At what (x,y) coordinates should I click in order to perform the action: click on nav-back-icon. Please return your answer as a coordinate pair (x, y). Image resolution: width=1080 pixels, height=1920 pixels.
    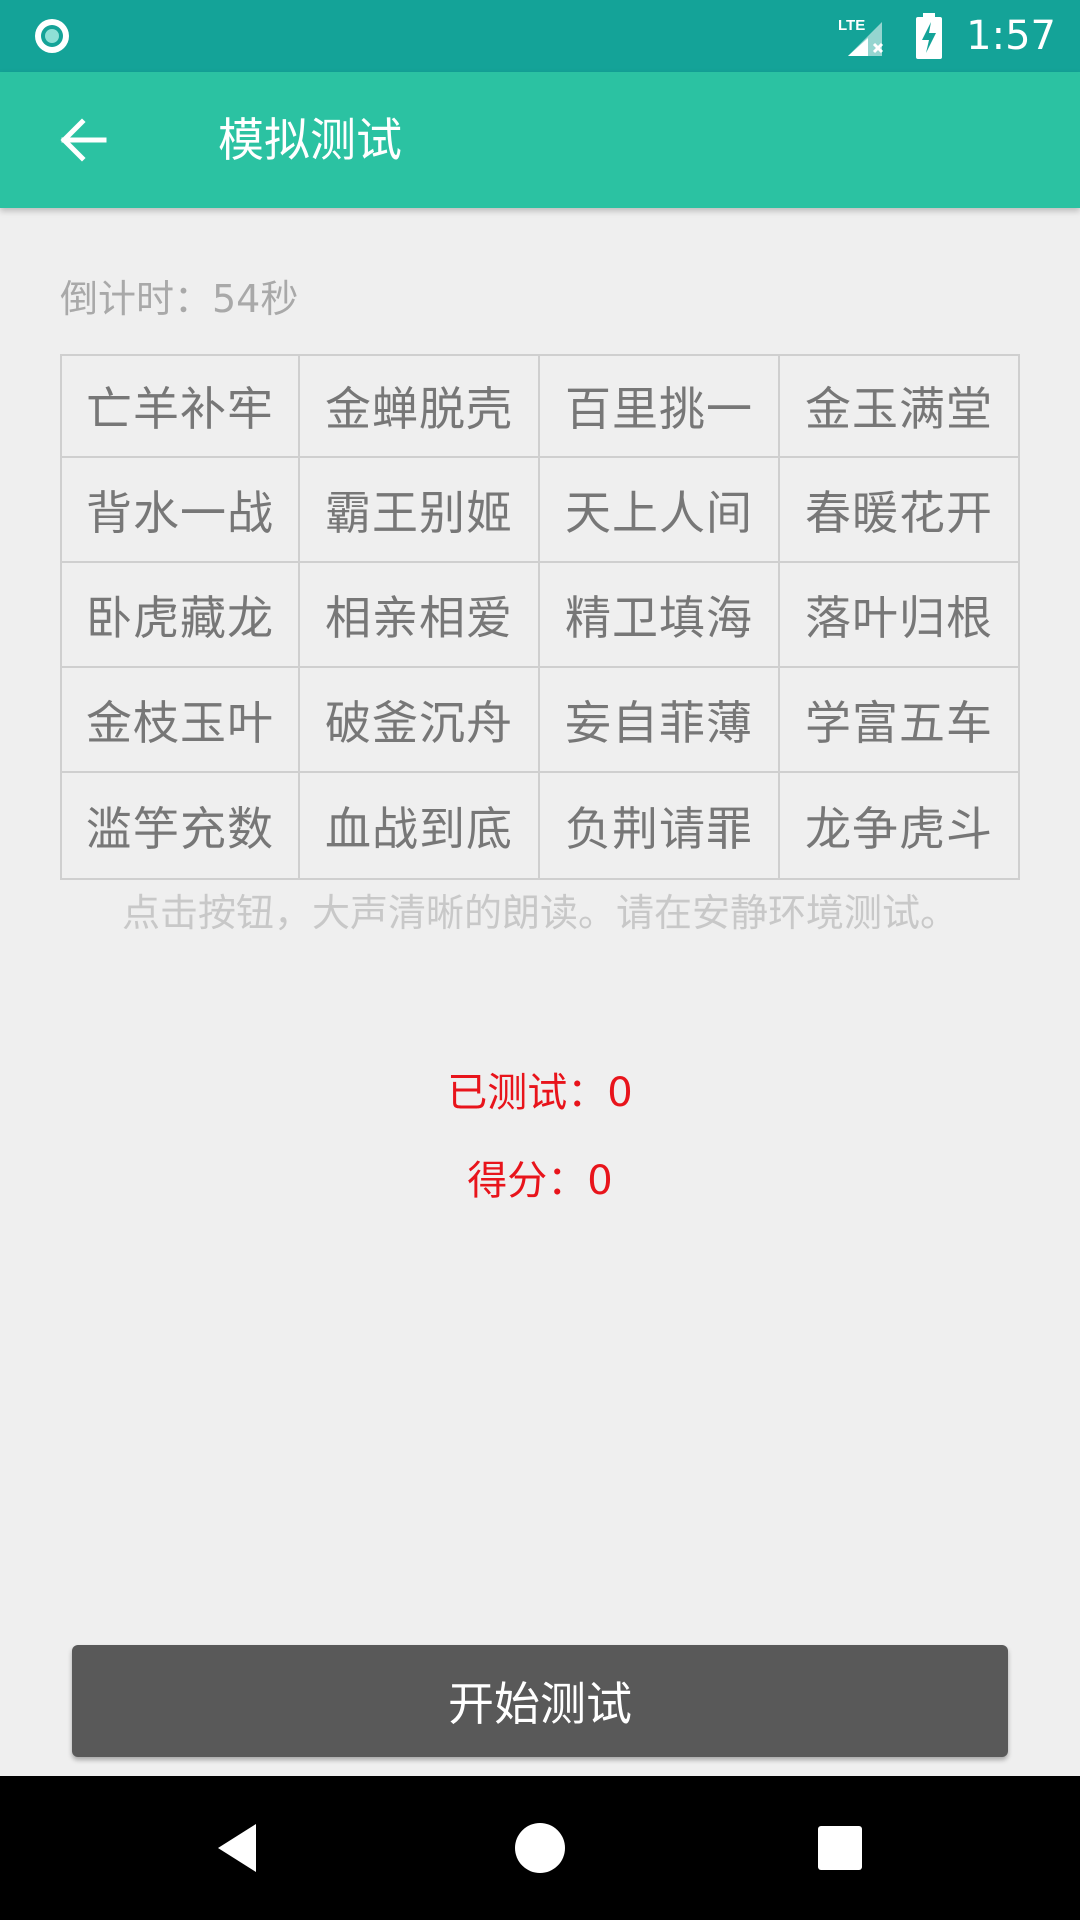
    Looking at the image, I should click on (240, 1848).